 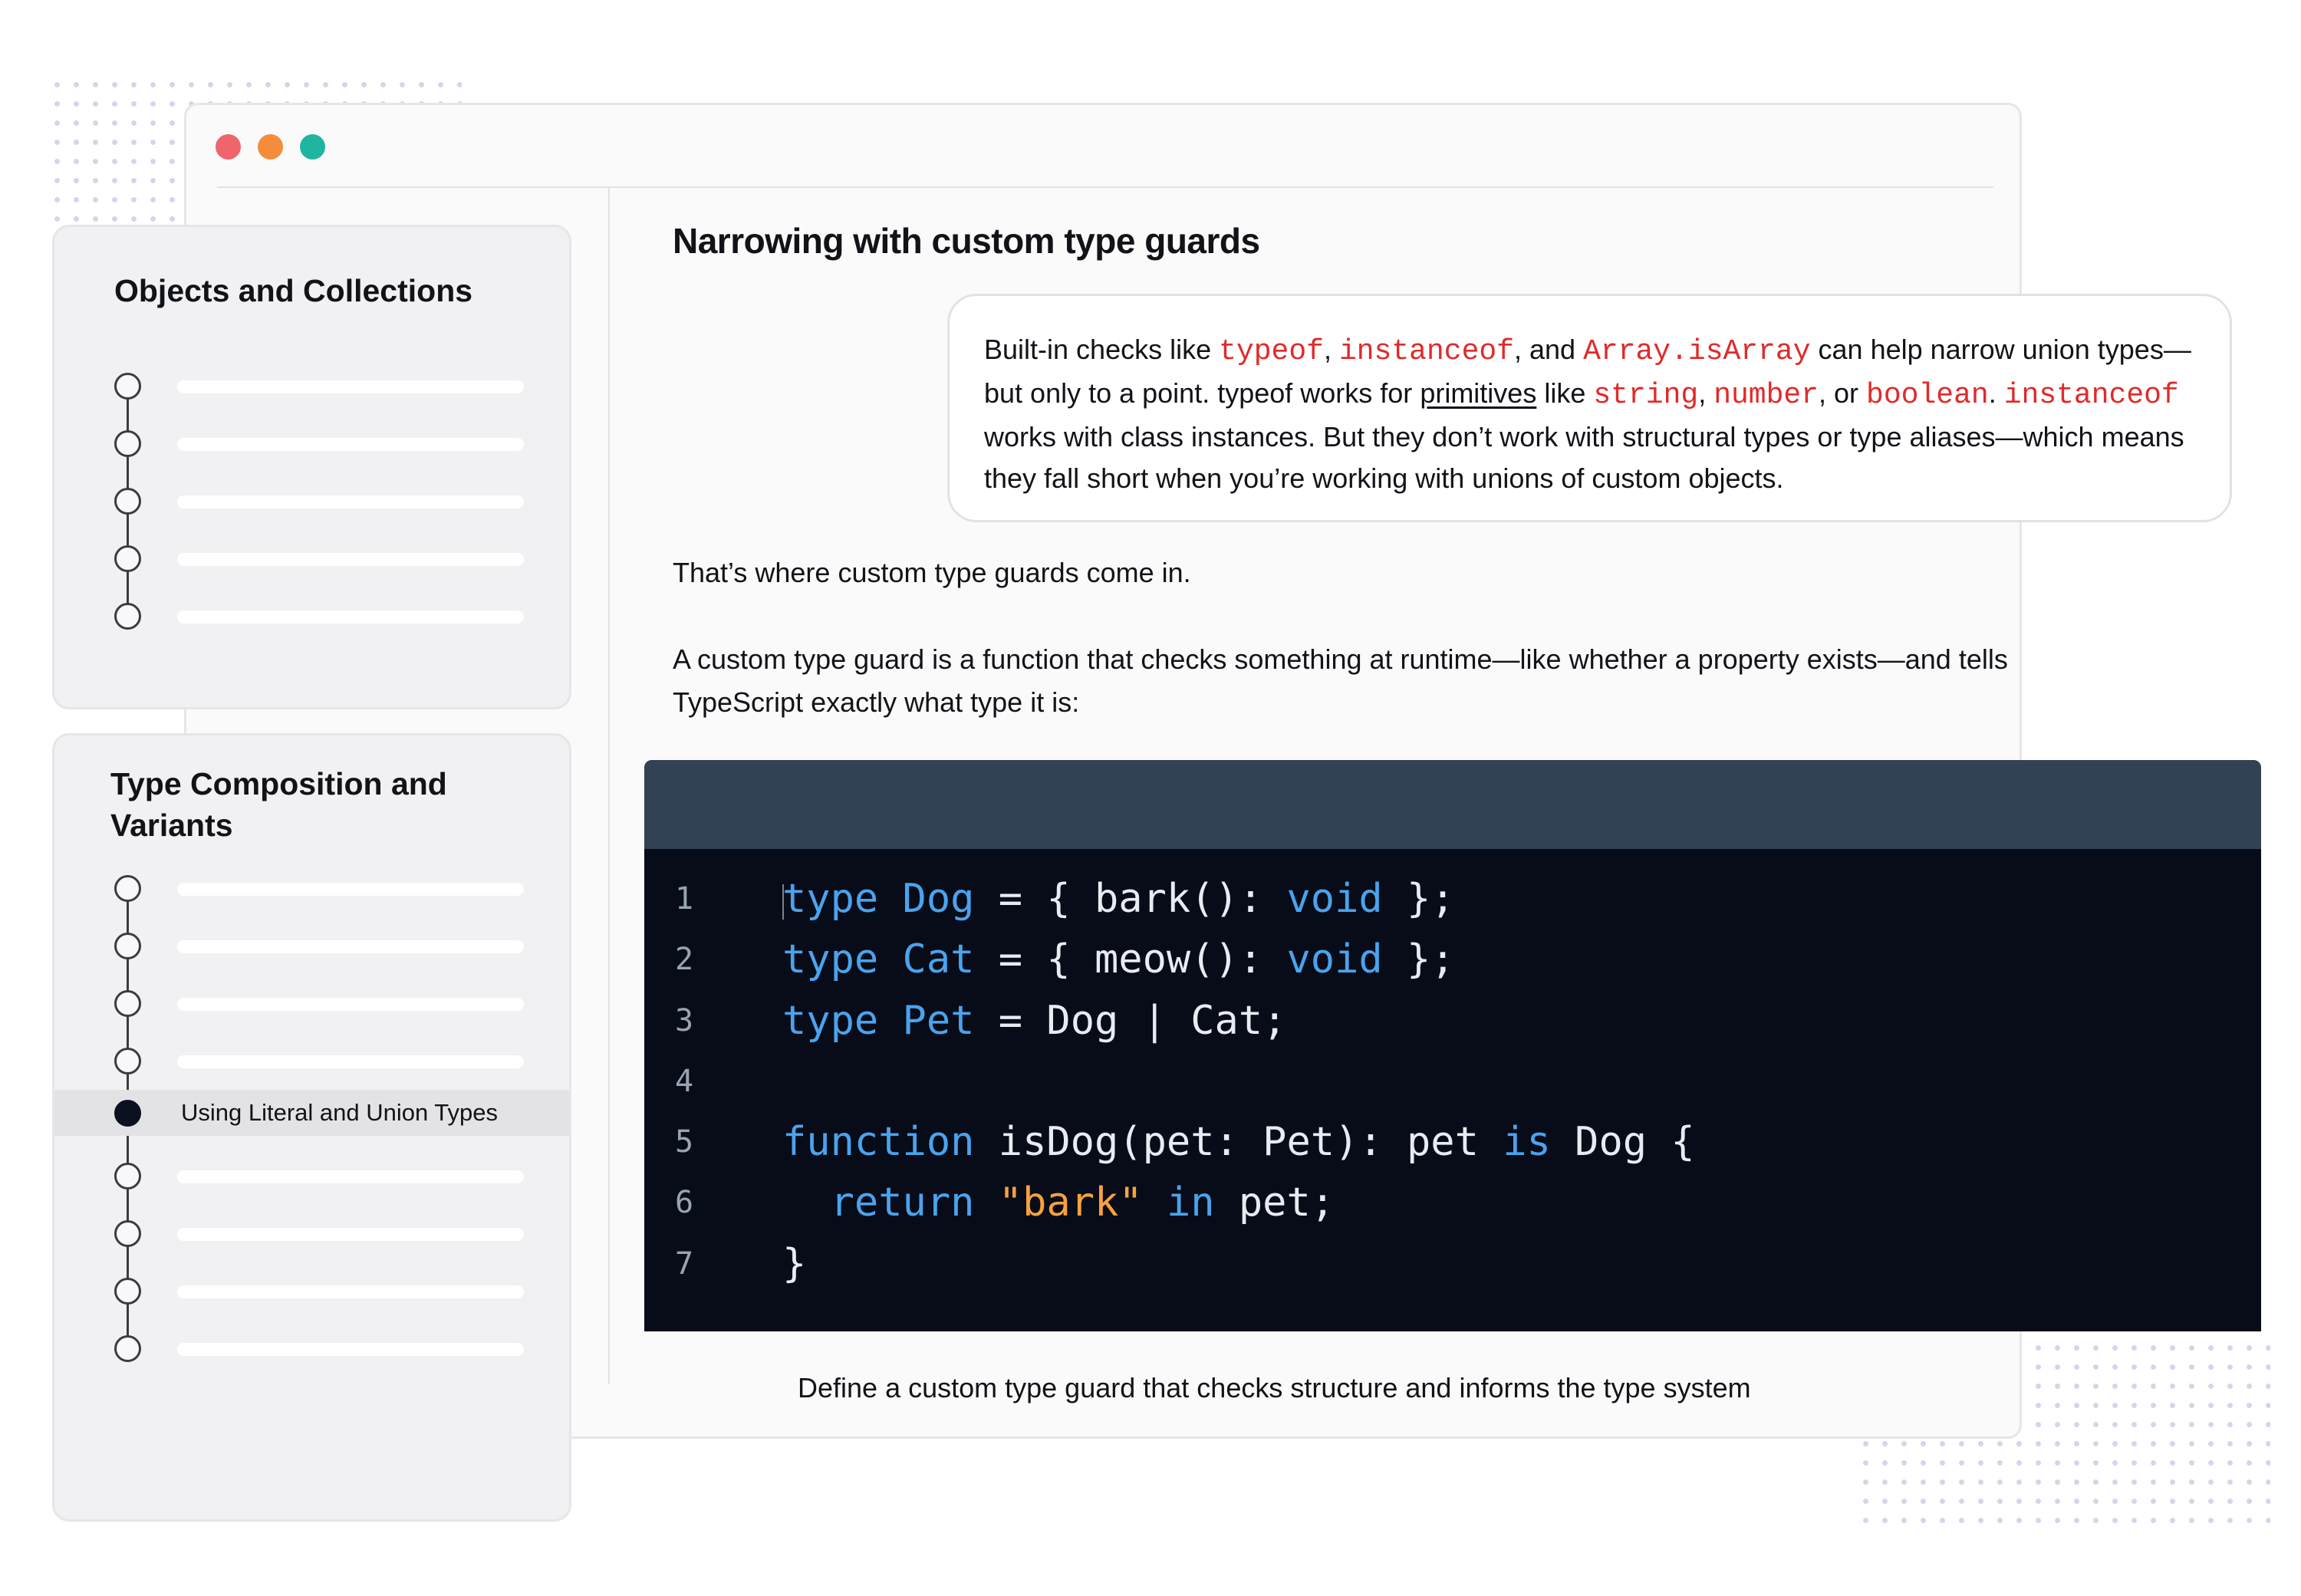 What do you see at coordinates (1646, 395) in the screenshot?
I see `inline-code: string` at bounding box center [1646, 395].